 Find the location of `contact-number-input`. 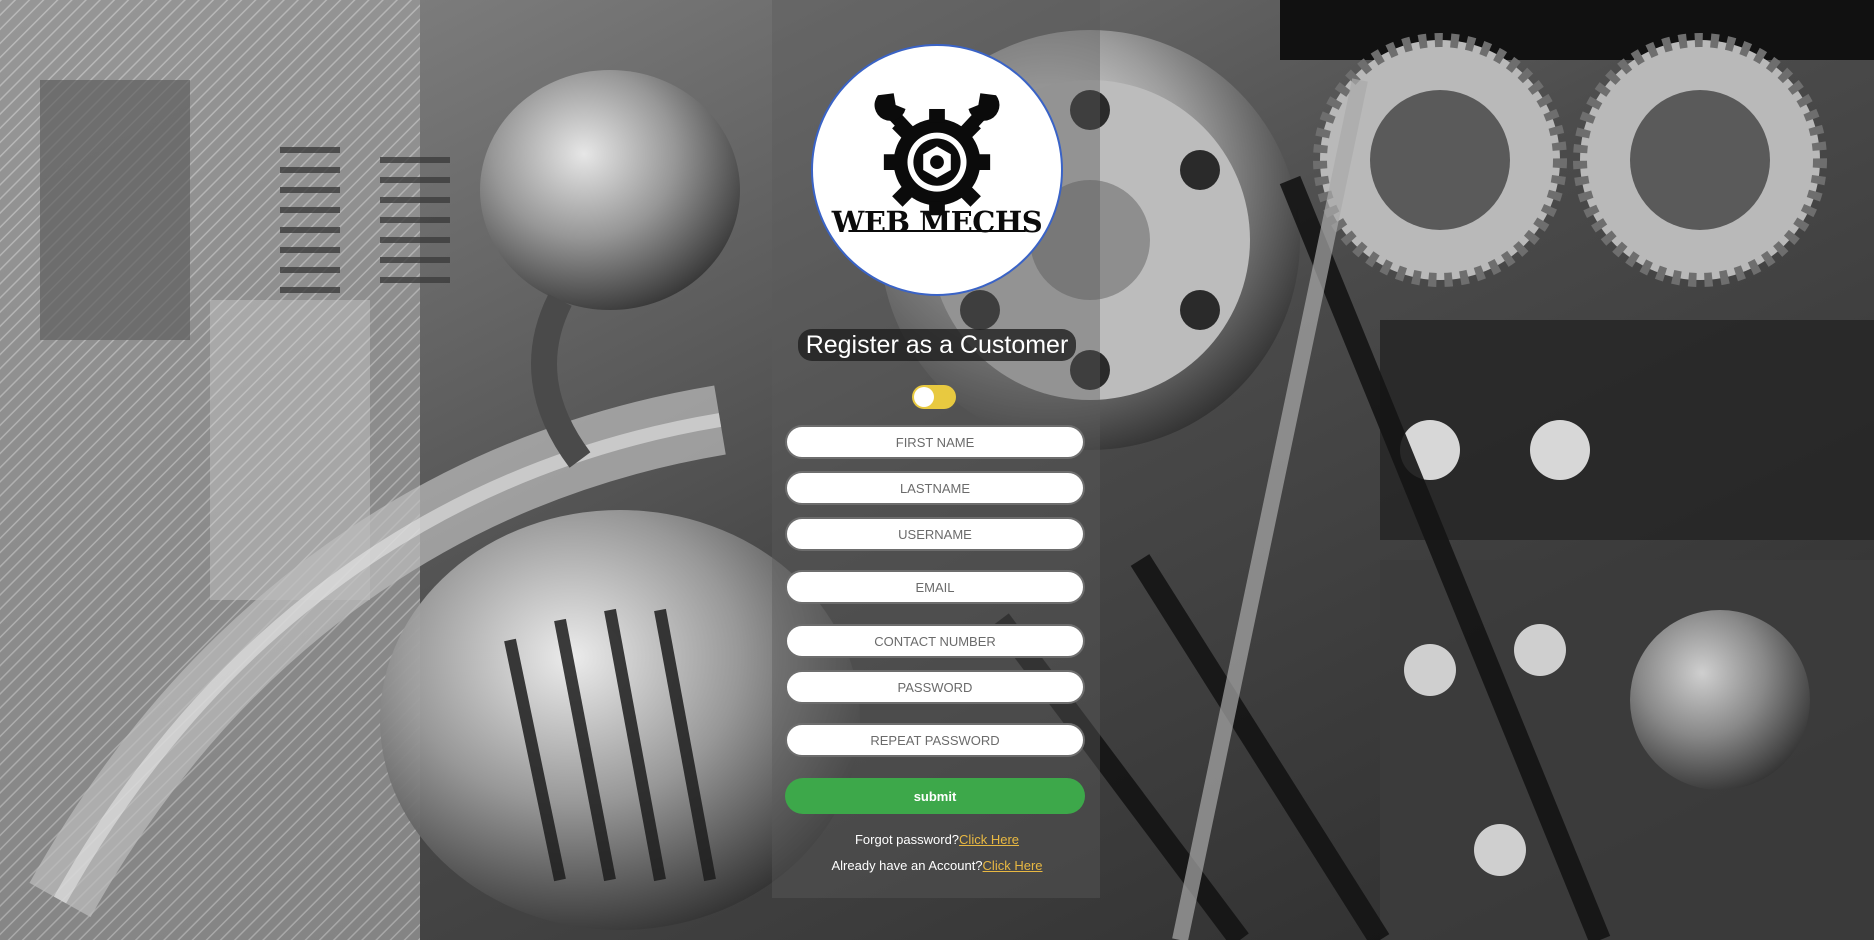

contact-number-input is located at coordinates (935, 641).